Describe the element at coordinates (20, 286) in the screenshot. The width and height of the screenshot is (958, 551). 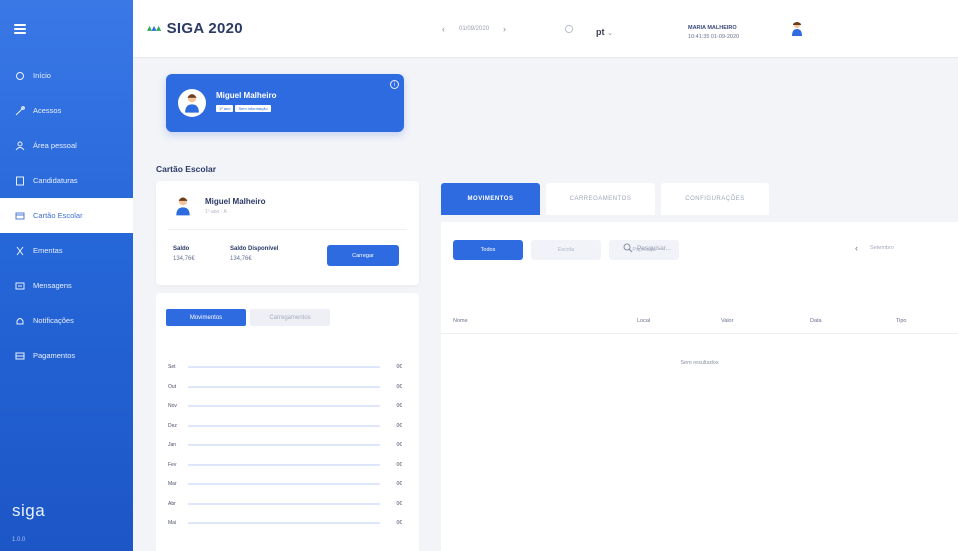
I see `message-icon` at that location.